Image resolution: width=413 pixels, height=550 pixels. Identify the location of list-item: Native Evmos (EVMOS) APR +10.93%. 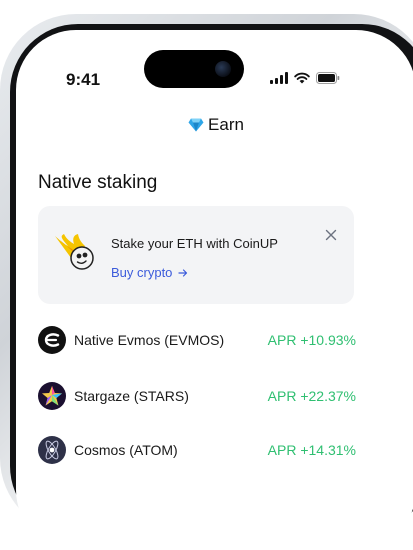
(197, 340).